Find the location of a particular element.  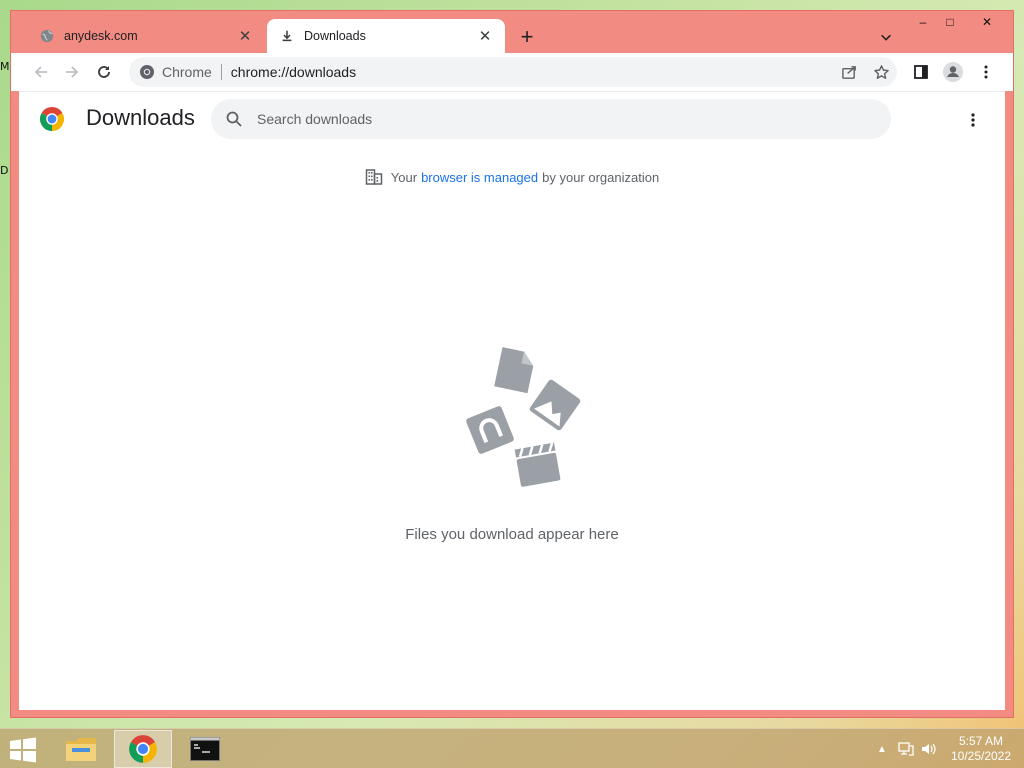

command-prompt-taskbar-button is located at coordinates (205, 749).